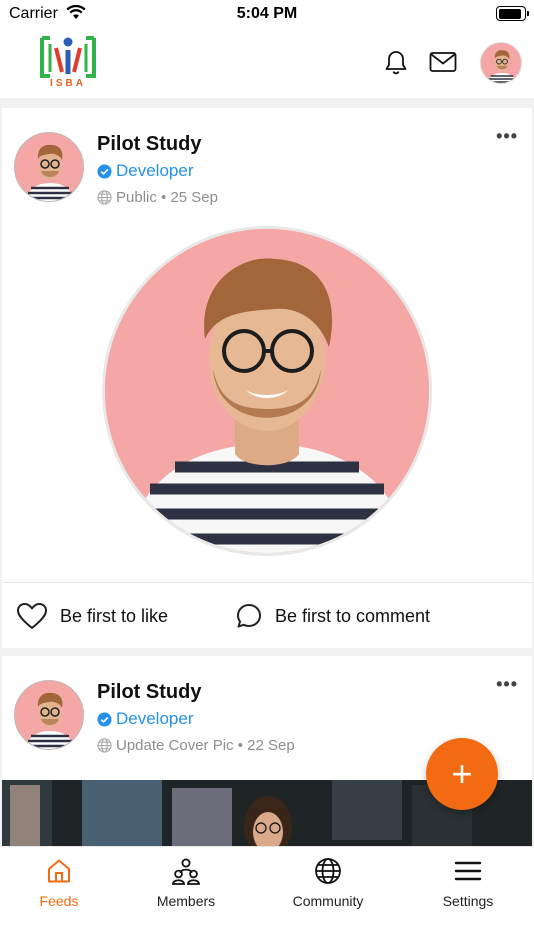  I want to click on messages-button, so click(443, 62).